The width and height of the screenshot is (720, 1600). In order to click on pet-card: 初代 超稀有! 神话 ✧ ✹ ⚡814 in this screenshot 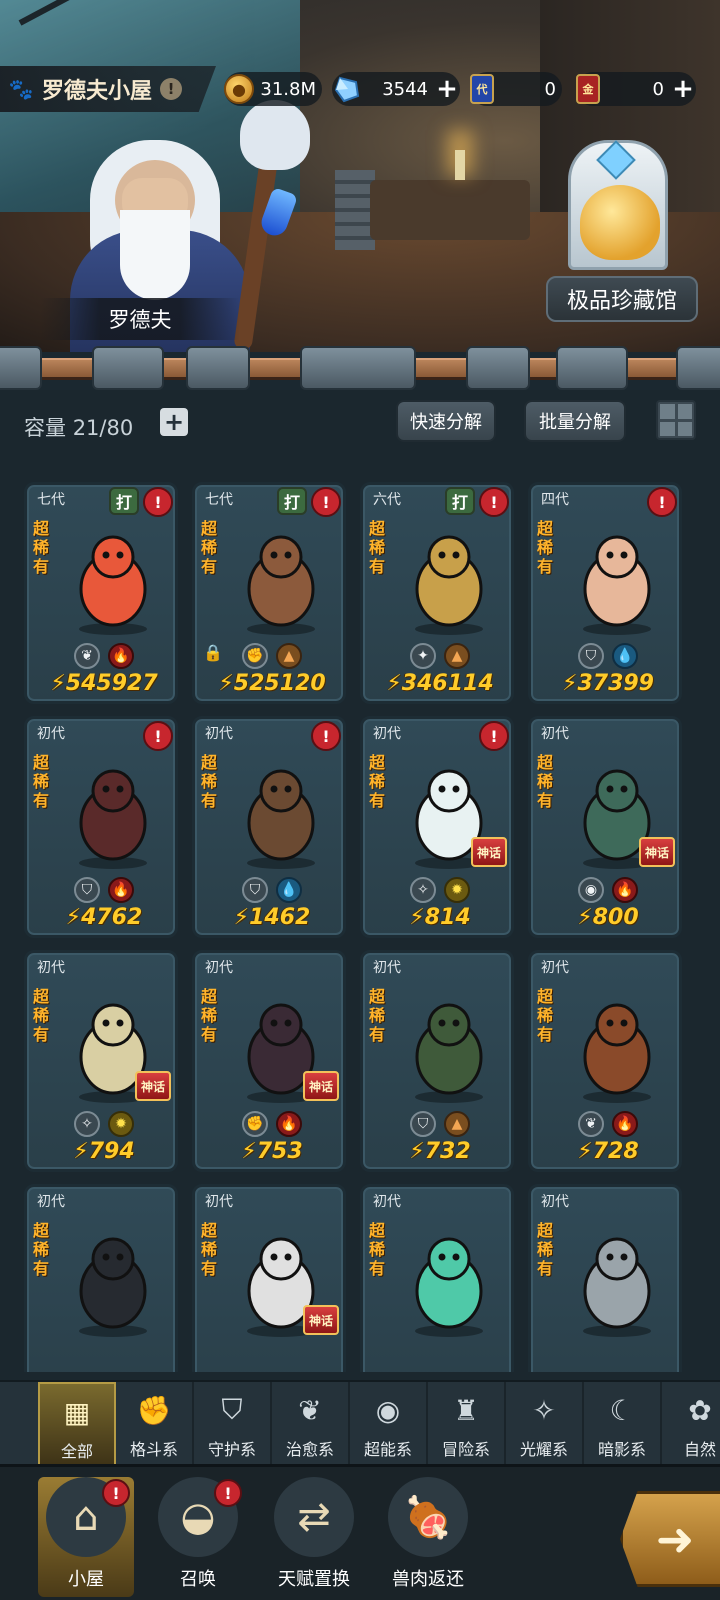, I will do `click(437, 827)`.